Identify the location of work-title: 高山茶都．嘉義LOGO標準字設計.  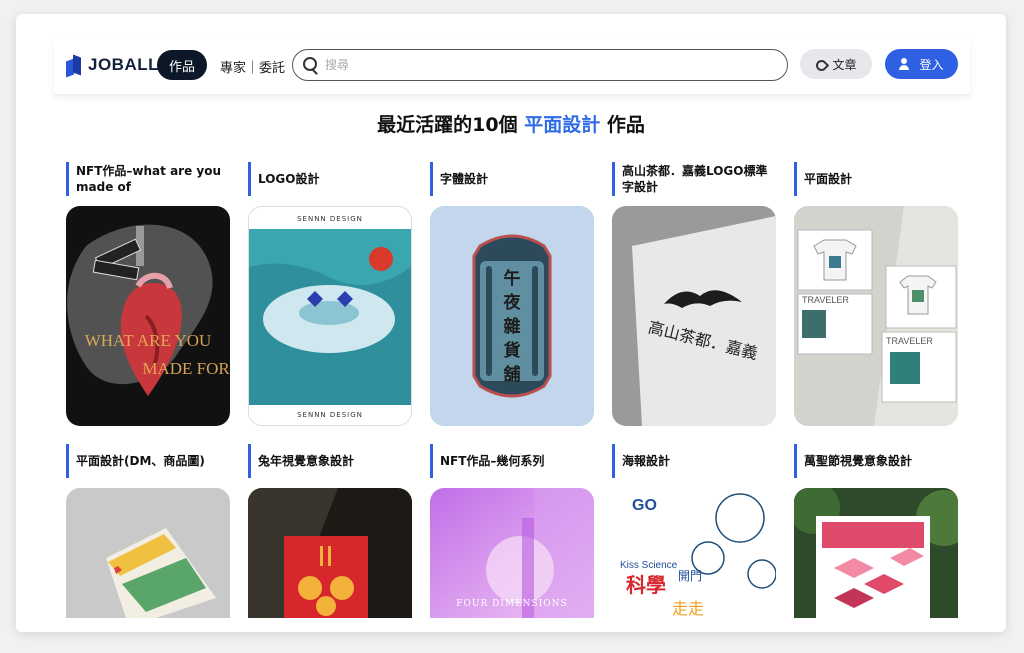
(692, 179).